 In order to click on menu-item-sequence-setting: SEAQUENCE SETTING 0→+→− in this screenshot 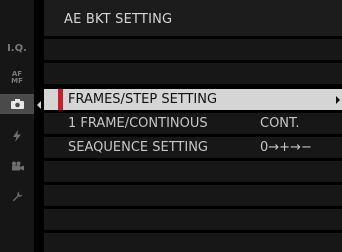, I will do `click(193, 147)`.